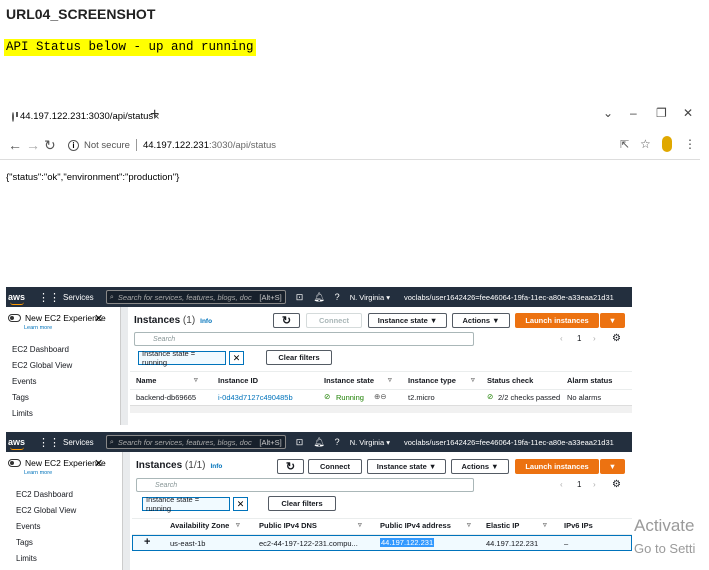  Describe the element at coordinates (147, 542) in the screenshot. I see `expand-row-icon: +` at that location.